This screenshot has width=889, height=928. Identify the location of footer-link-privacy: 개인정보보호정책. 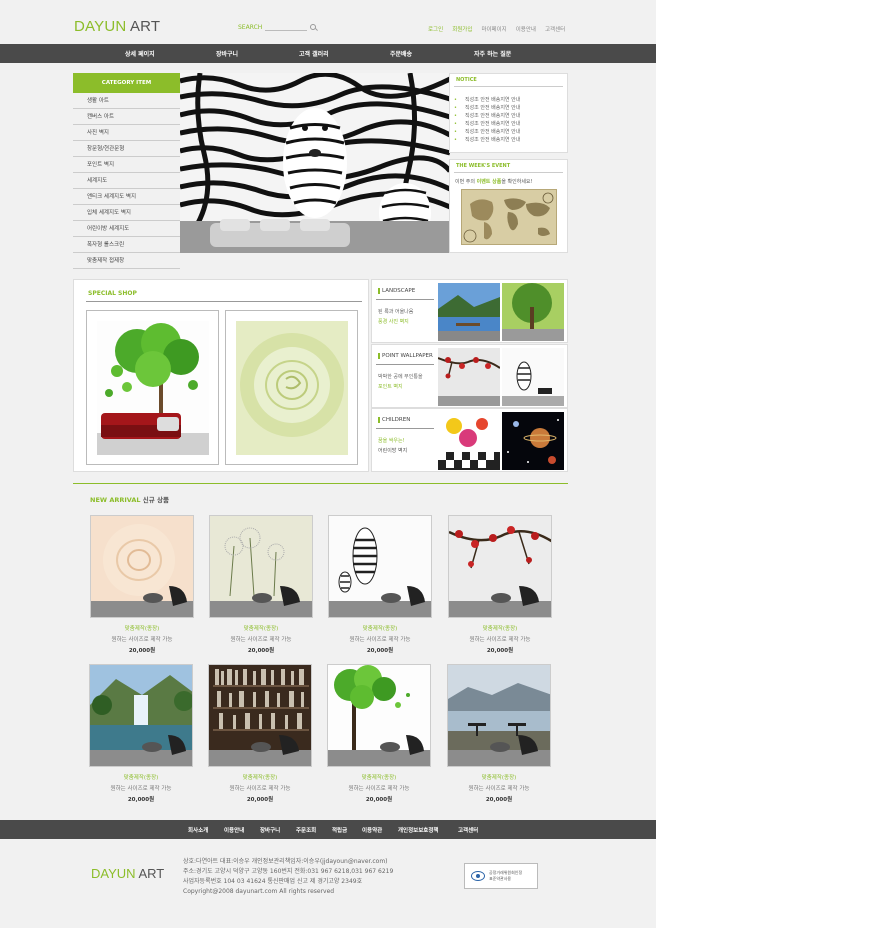
(418, 830).